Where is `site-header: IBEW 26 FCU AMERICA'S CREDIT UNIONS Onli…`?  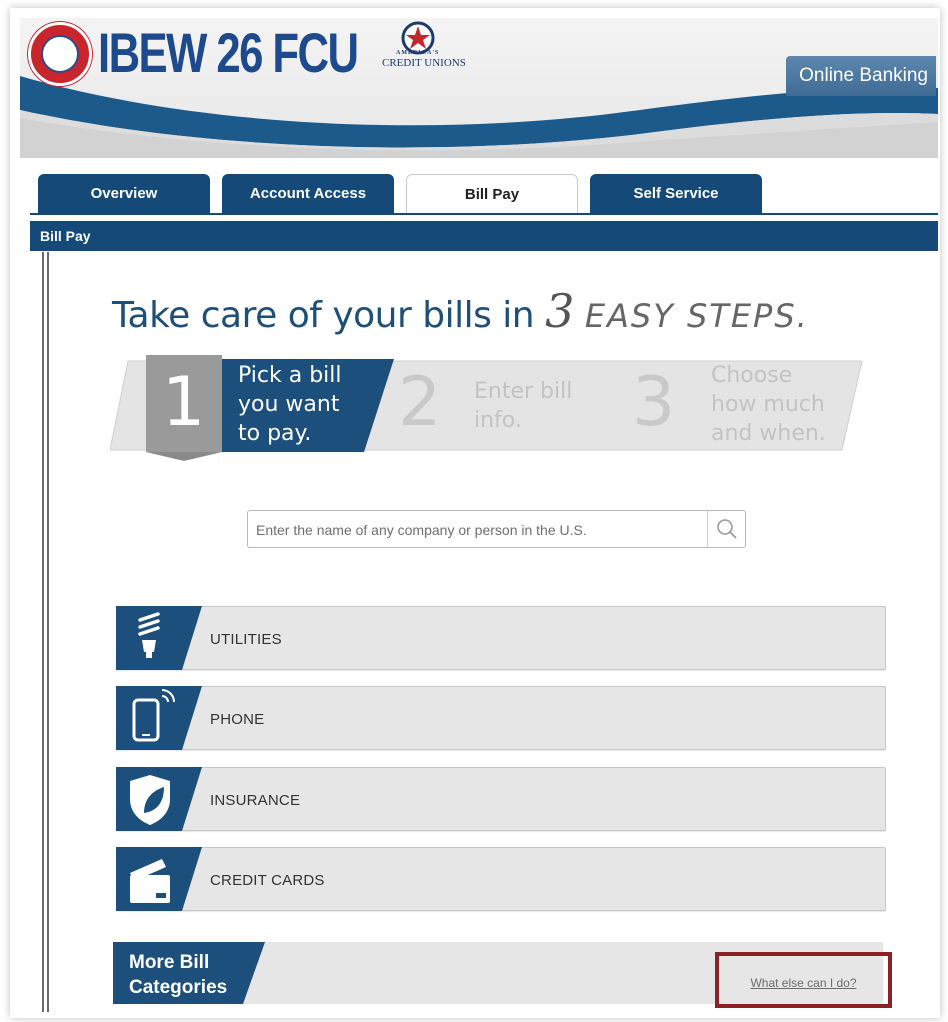
site-header: IBEW 26 FCU AMERICA'S CREDIT UNIONS Onli… is located at coordinates (479, 88).